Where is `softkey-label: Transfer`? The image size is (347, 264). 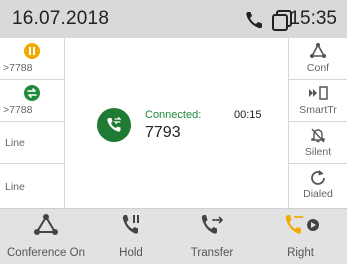 softkey-label: Transfer is located at coordinates (212, 253).